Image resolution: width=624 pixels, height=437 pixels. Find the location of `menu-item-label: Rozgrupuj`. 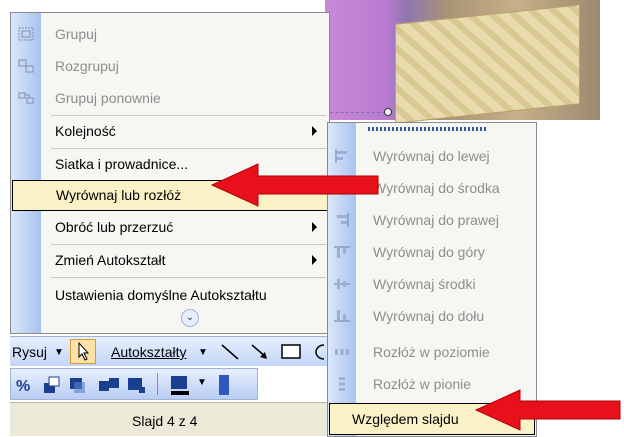

menu-item-label: Rozgrupuj is located at coordinates (87, 66).